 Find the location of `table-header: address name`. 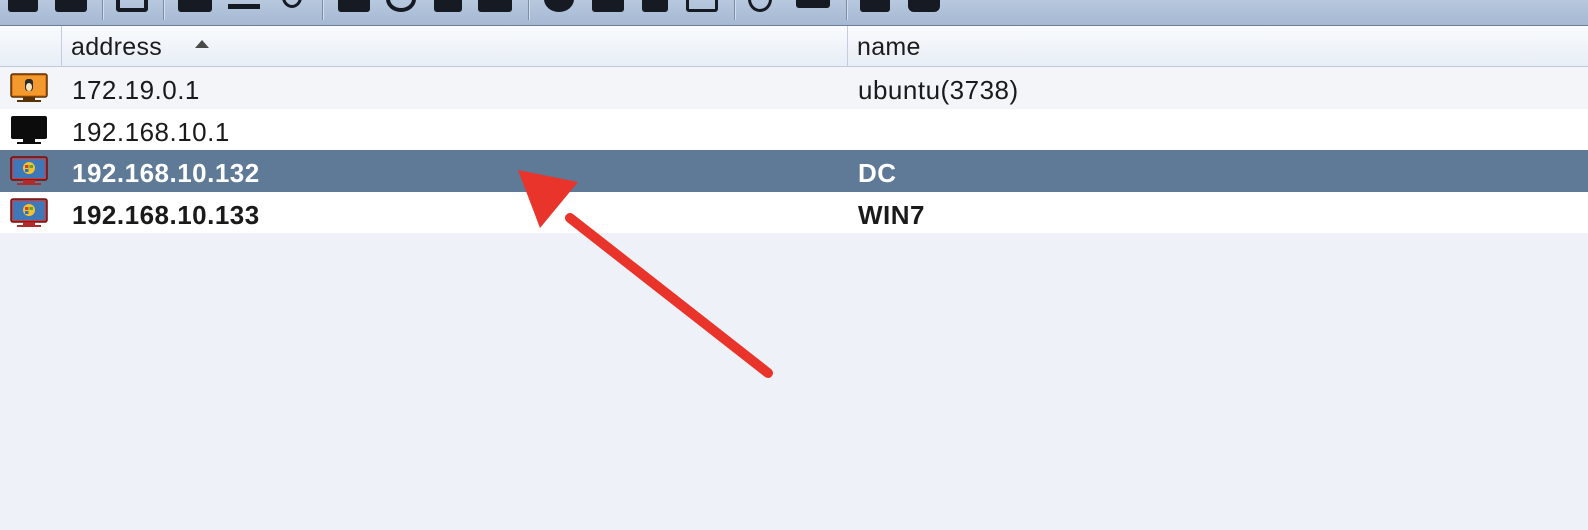

table-header: address name is located at coordinates (794, 46).